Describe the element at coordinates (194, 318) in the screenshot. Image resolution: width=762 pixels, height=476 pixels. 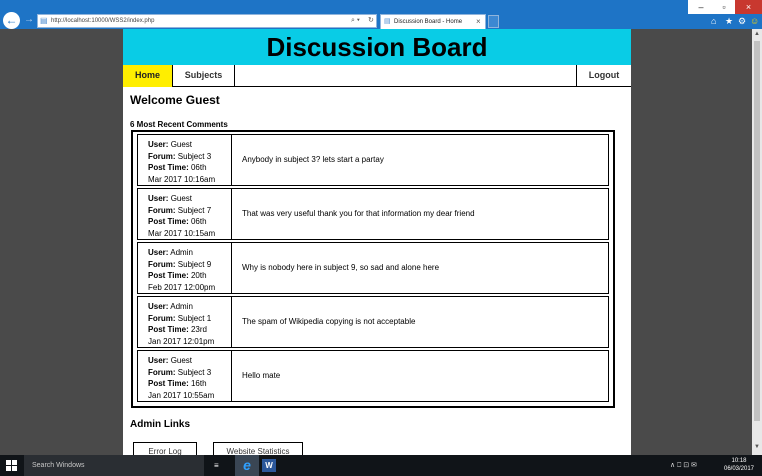
I see `comment-forum: Subject 1` at that location.